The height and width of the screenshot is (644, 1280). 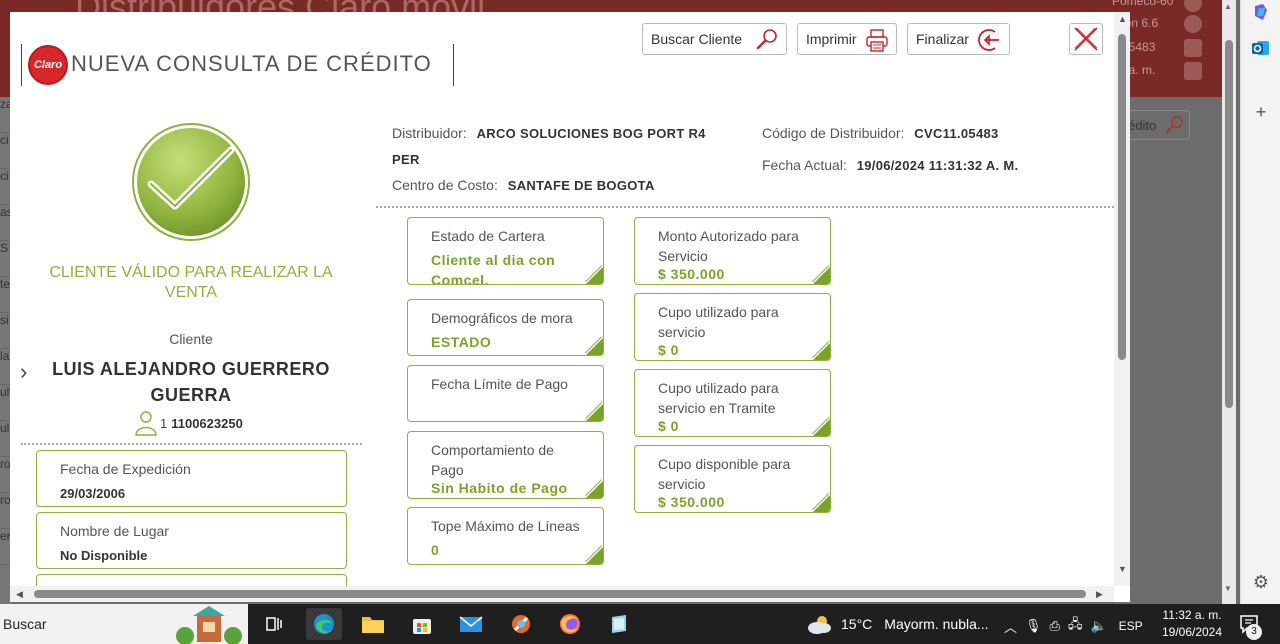 I want to click on scroll-right-arrow-icon: ▶, so click(x=1099, y=594).